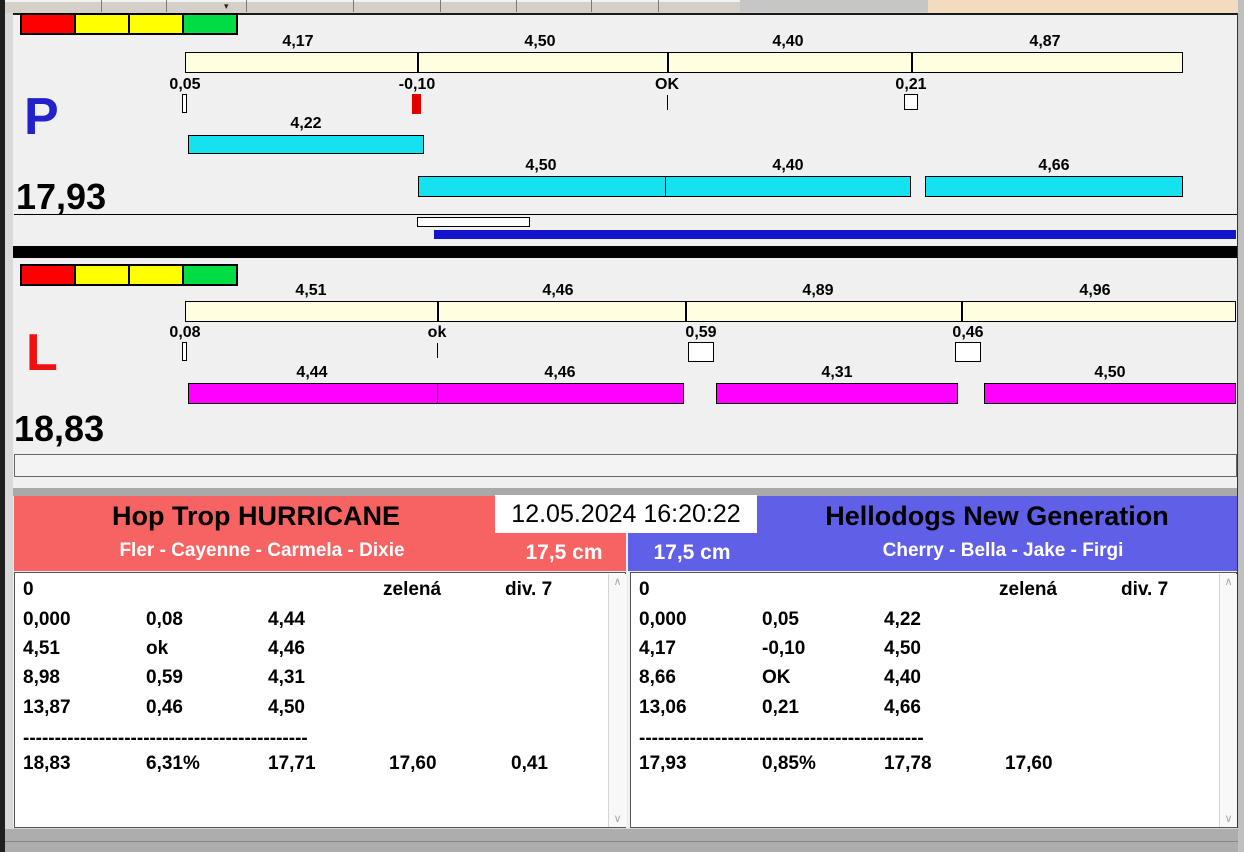  I want to click on right-team-dogs: Cherry - Bella - Jake - Firgi, so click(1003, 550).